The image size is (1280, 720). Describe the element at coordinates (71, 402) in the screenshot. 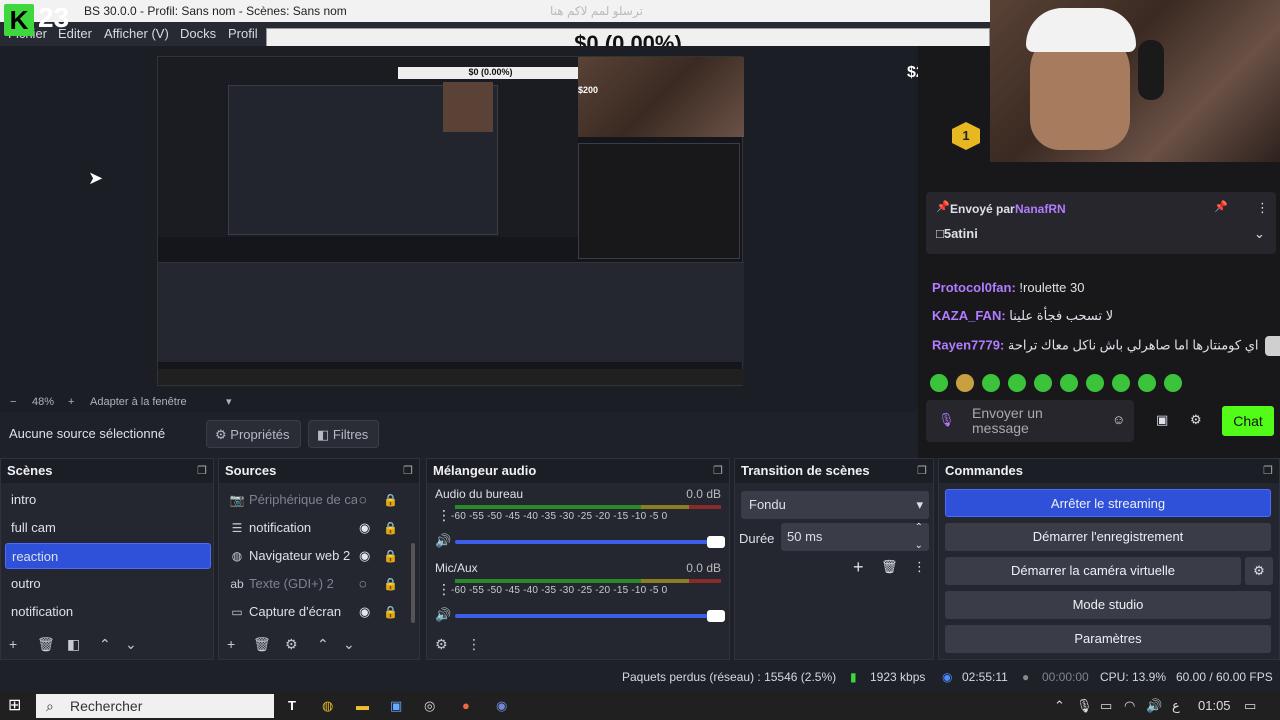

I see `zoom-in-button: +` at that location.